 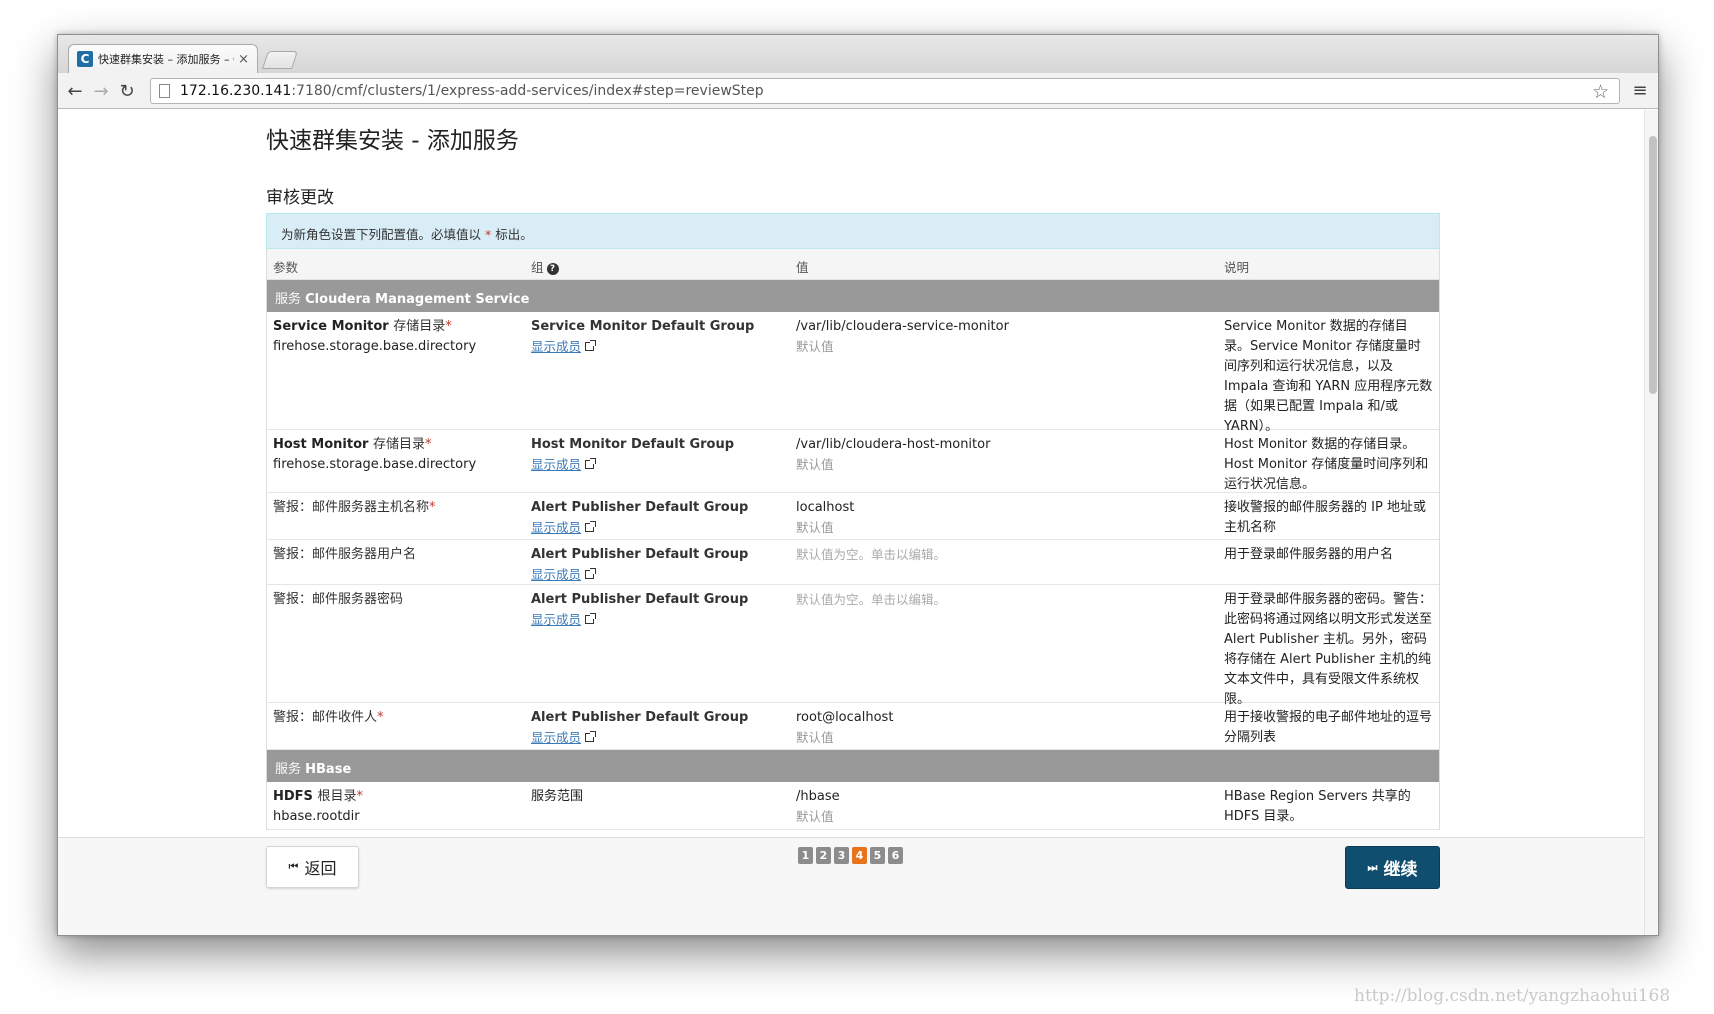 I want to click on step-4: 4, so click(x=859, y=855).